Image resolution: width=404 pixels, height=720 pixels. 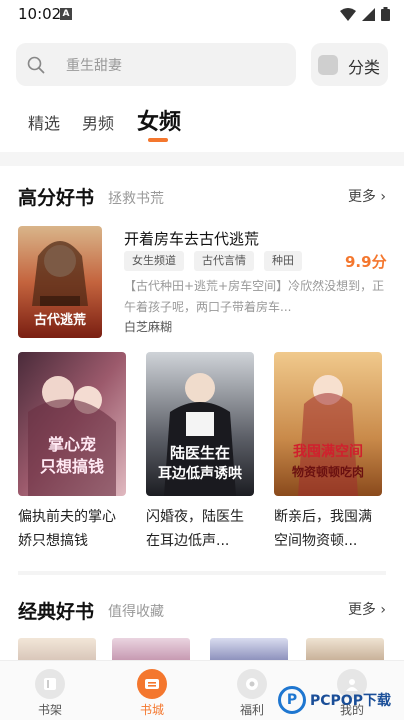 I want to click on status-time: 10:02, so click(x=40, y=14).